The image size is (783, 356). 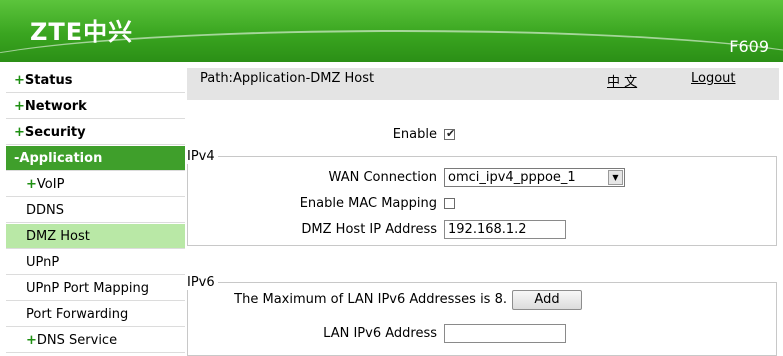 I want to click on wan-connection-label: WAN Connection, so click(x=382, y=177).